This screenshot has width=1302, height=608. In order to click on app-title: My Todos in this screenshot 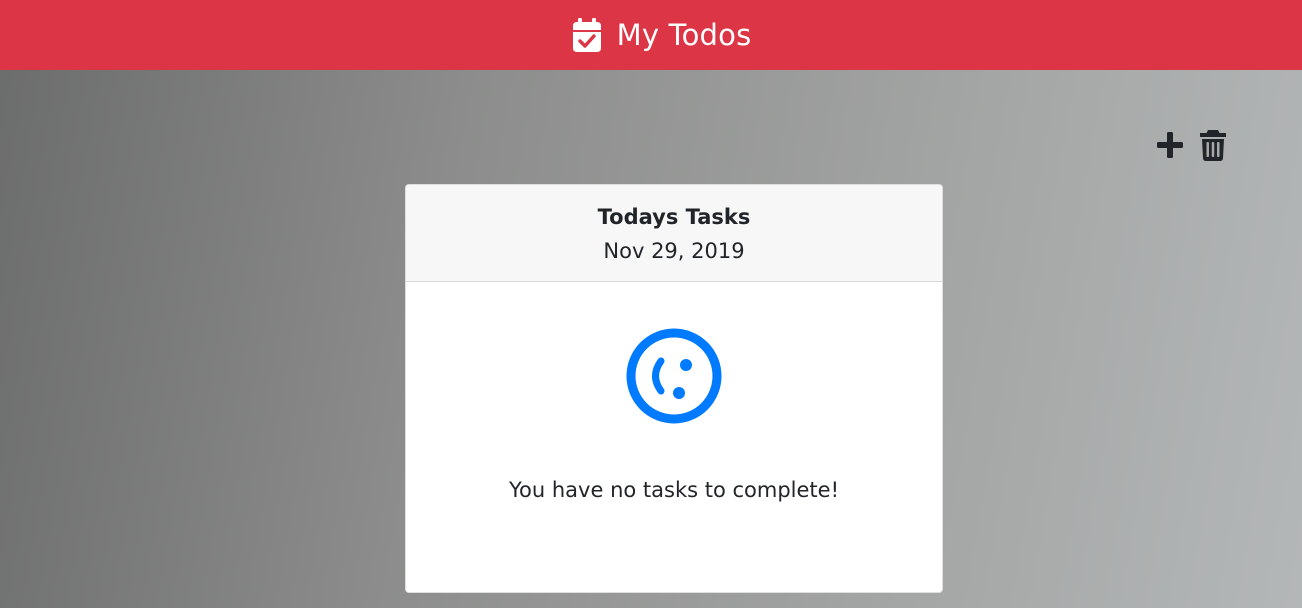, I will do `click(684, 35)`.